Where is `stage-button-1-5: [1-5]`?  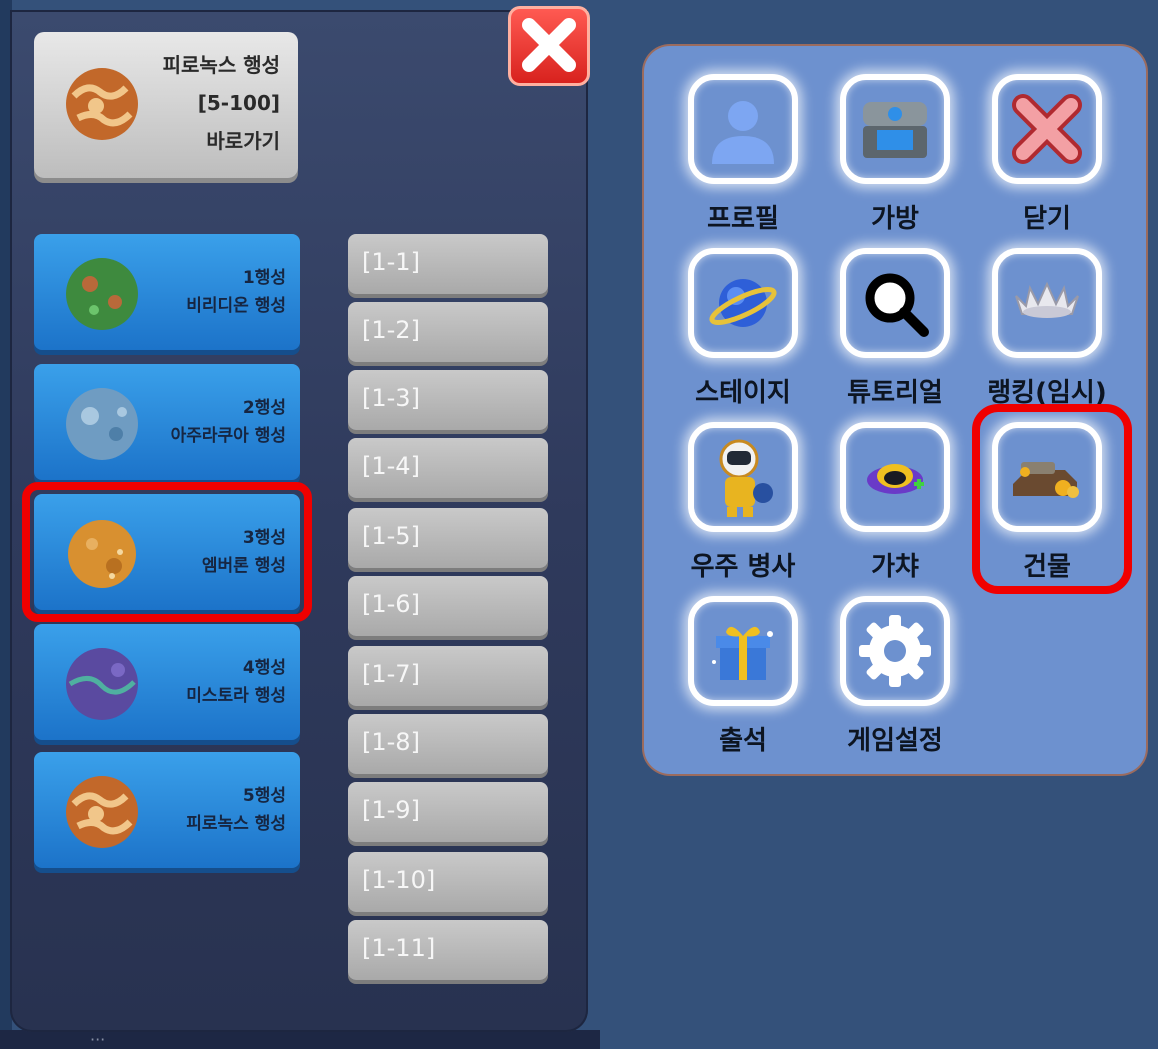 stage-button-1-5: [1-5] is located at coordinates (448, 538).